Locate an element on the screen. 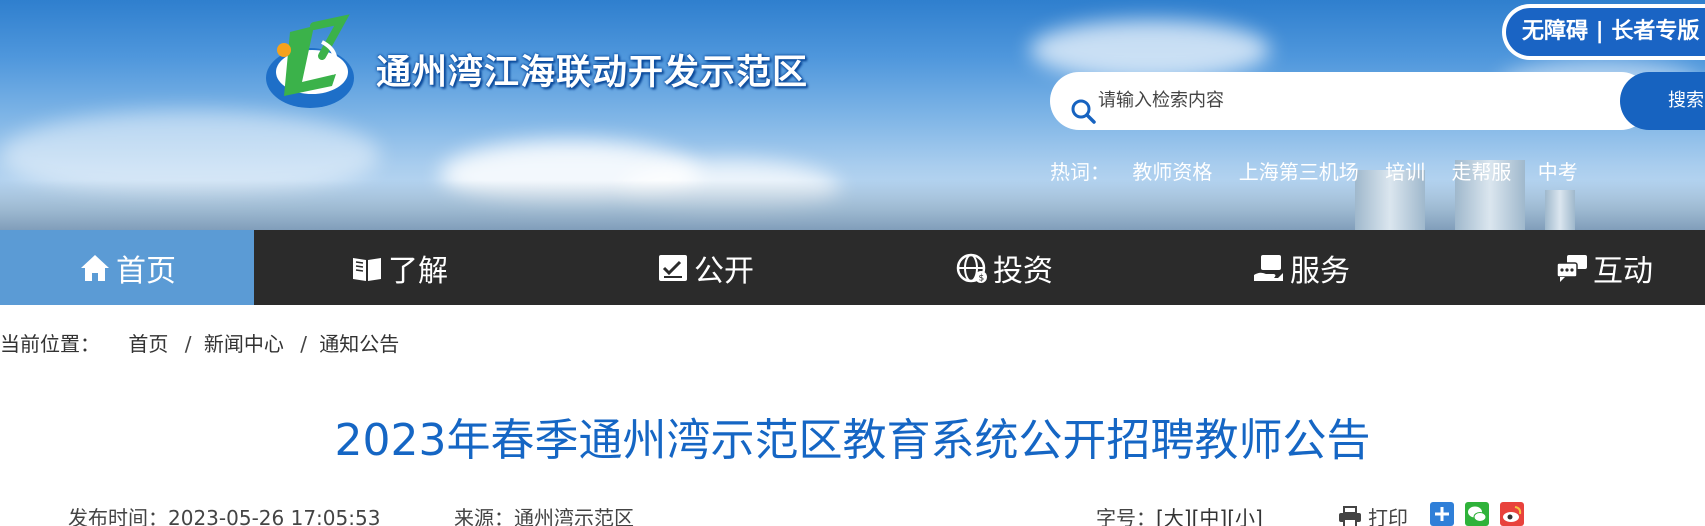  publish-time-label: 发布时间： is located at coordinates (118, 516).